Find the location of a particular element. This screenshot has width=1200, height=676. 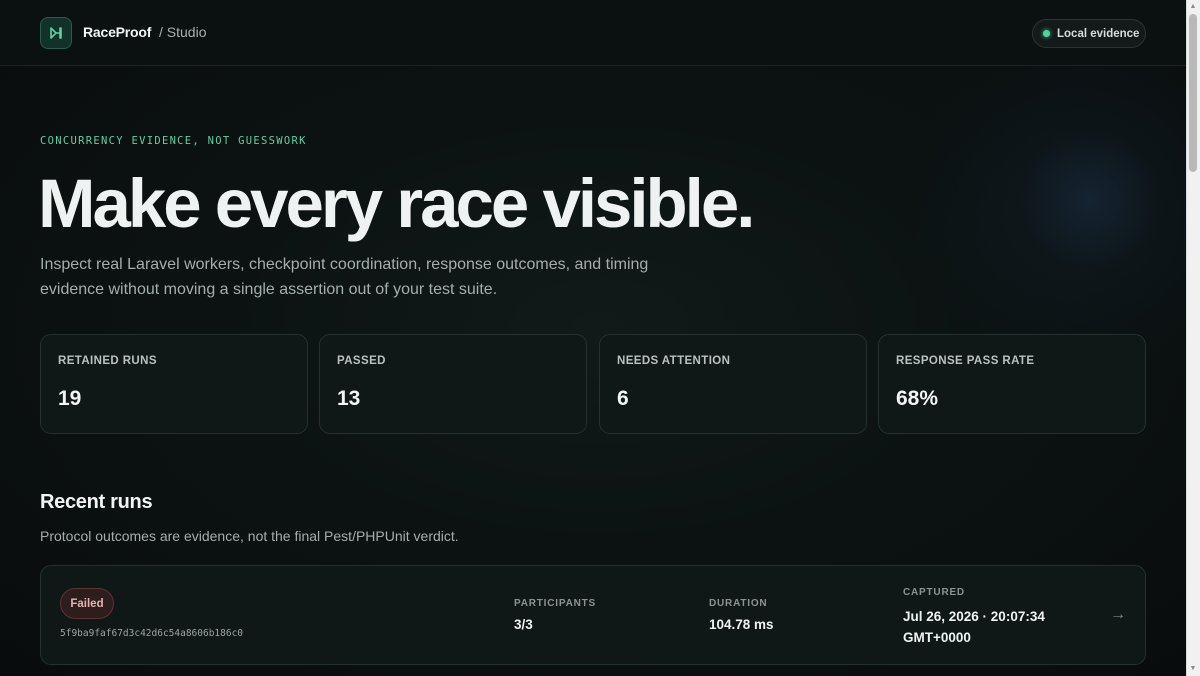

breadcrumb: / Studio is located at coordinates (183, 32).